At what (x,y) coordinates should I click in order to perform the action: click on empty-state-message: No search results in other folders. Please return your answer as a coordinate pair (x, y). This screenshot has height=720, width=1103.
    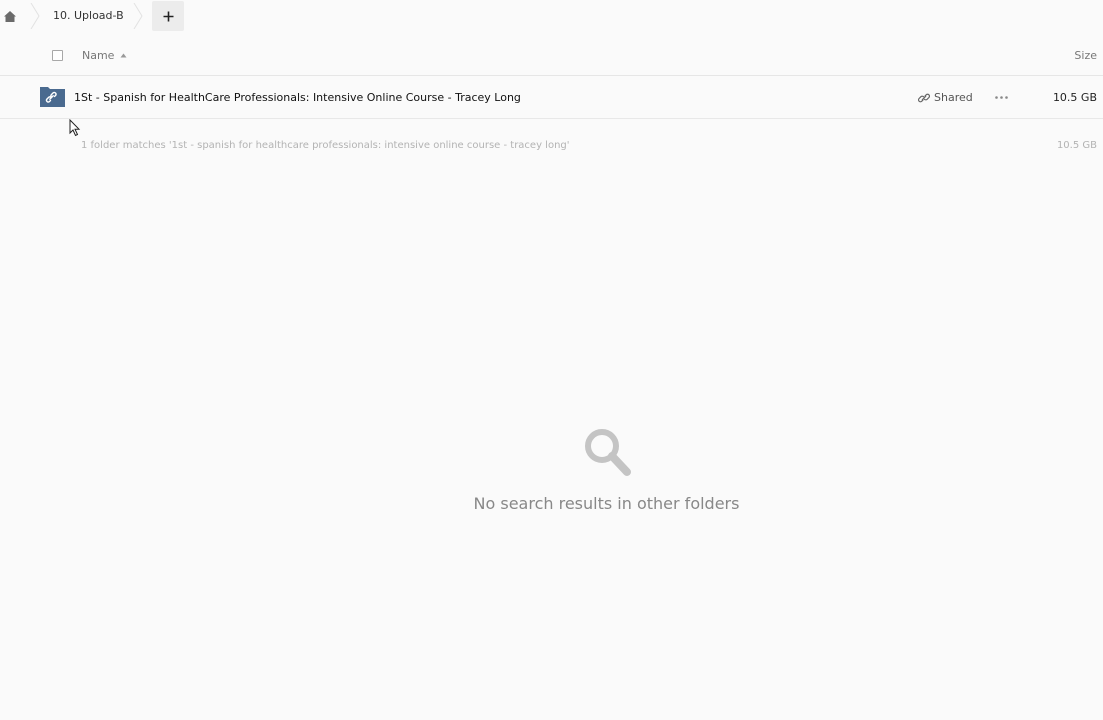
    Looking at the image, I should click on (606, 503).